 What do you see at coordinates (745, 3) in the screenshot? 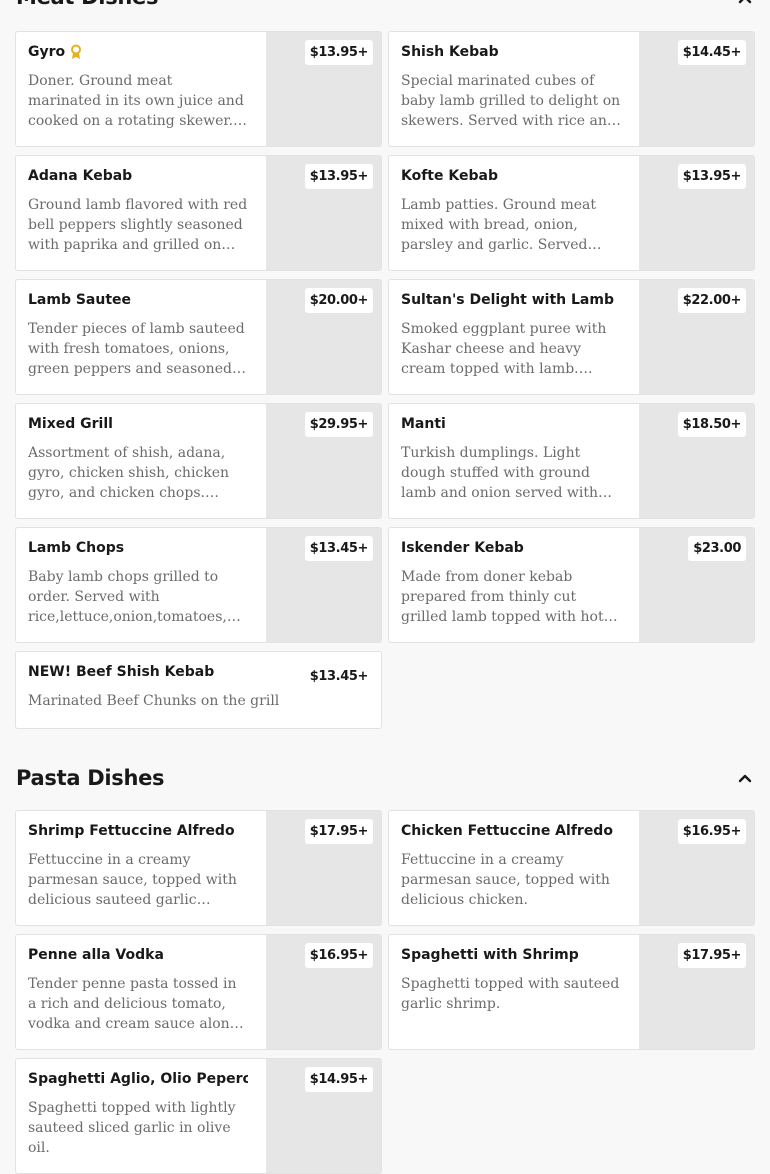
I see `close-icon` at bounding box center [745, 3].